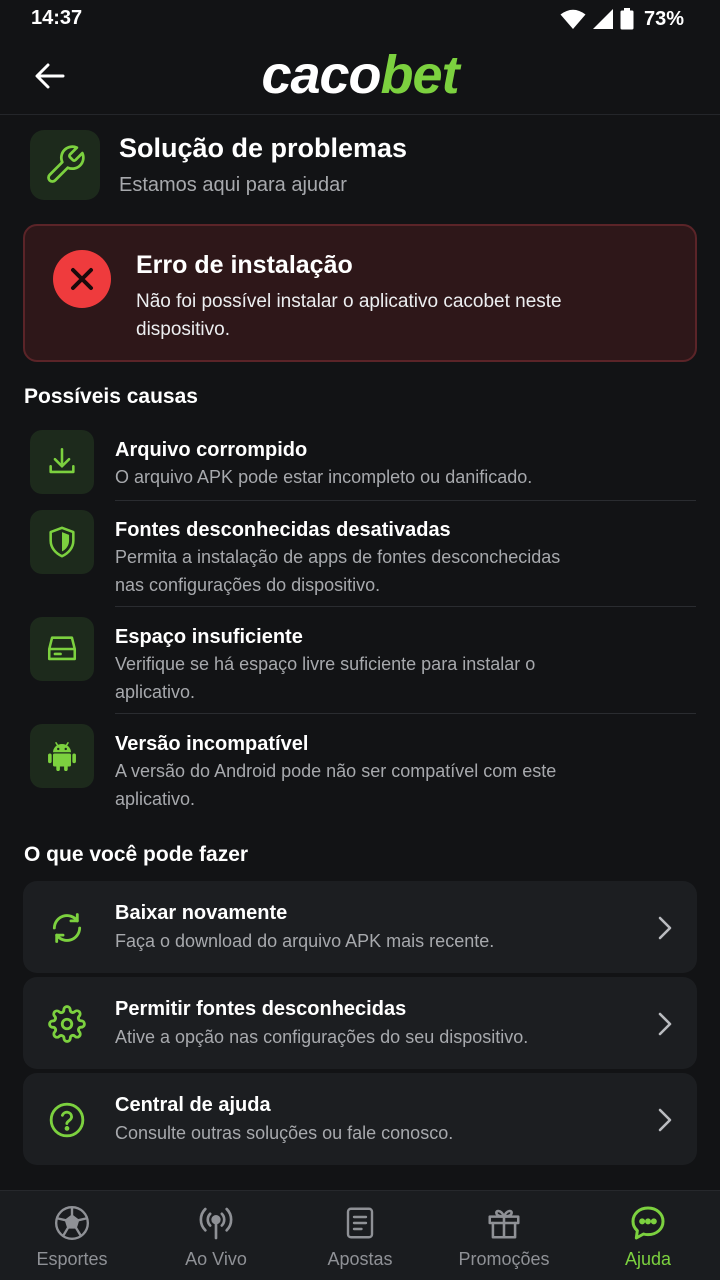 The image size is (720, 1280). I want to click on live-broadcast-icon, so click(216, 1223).